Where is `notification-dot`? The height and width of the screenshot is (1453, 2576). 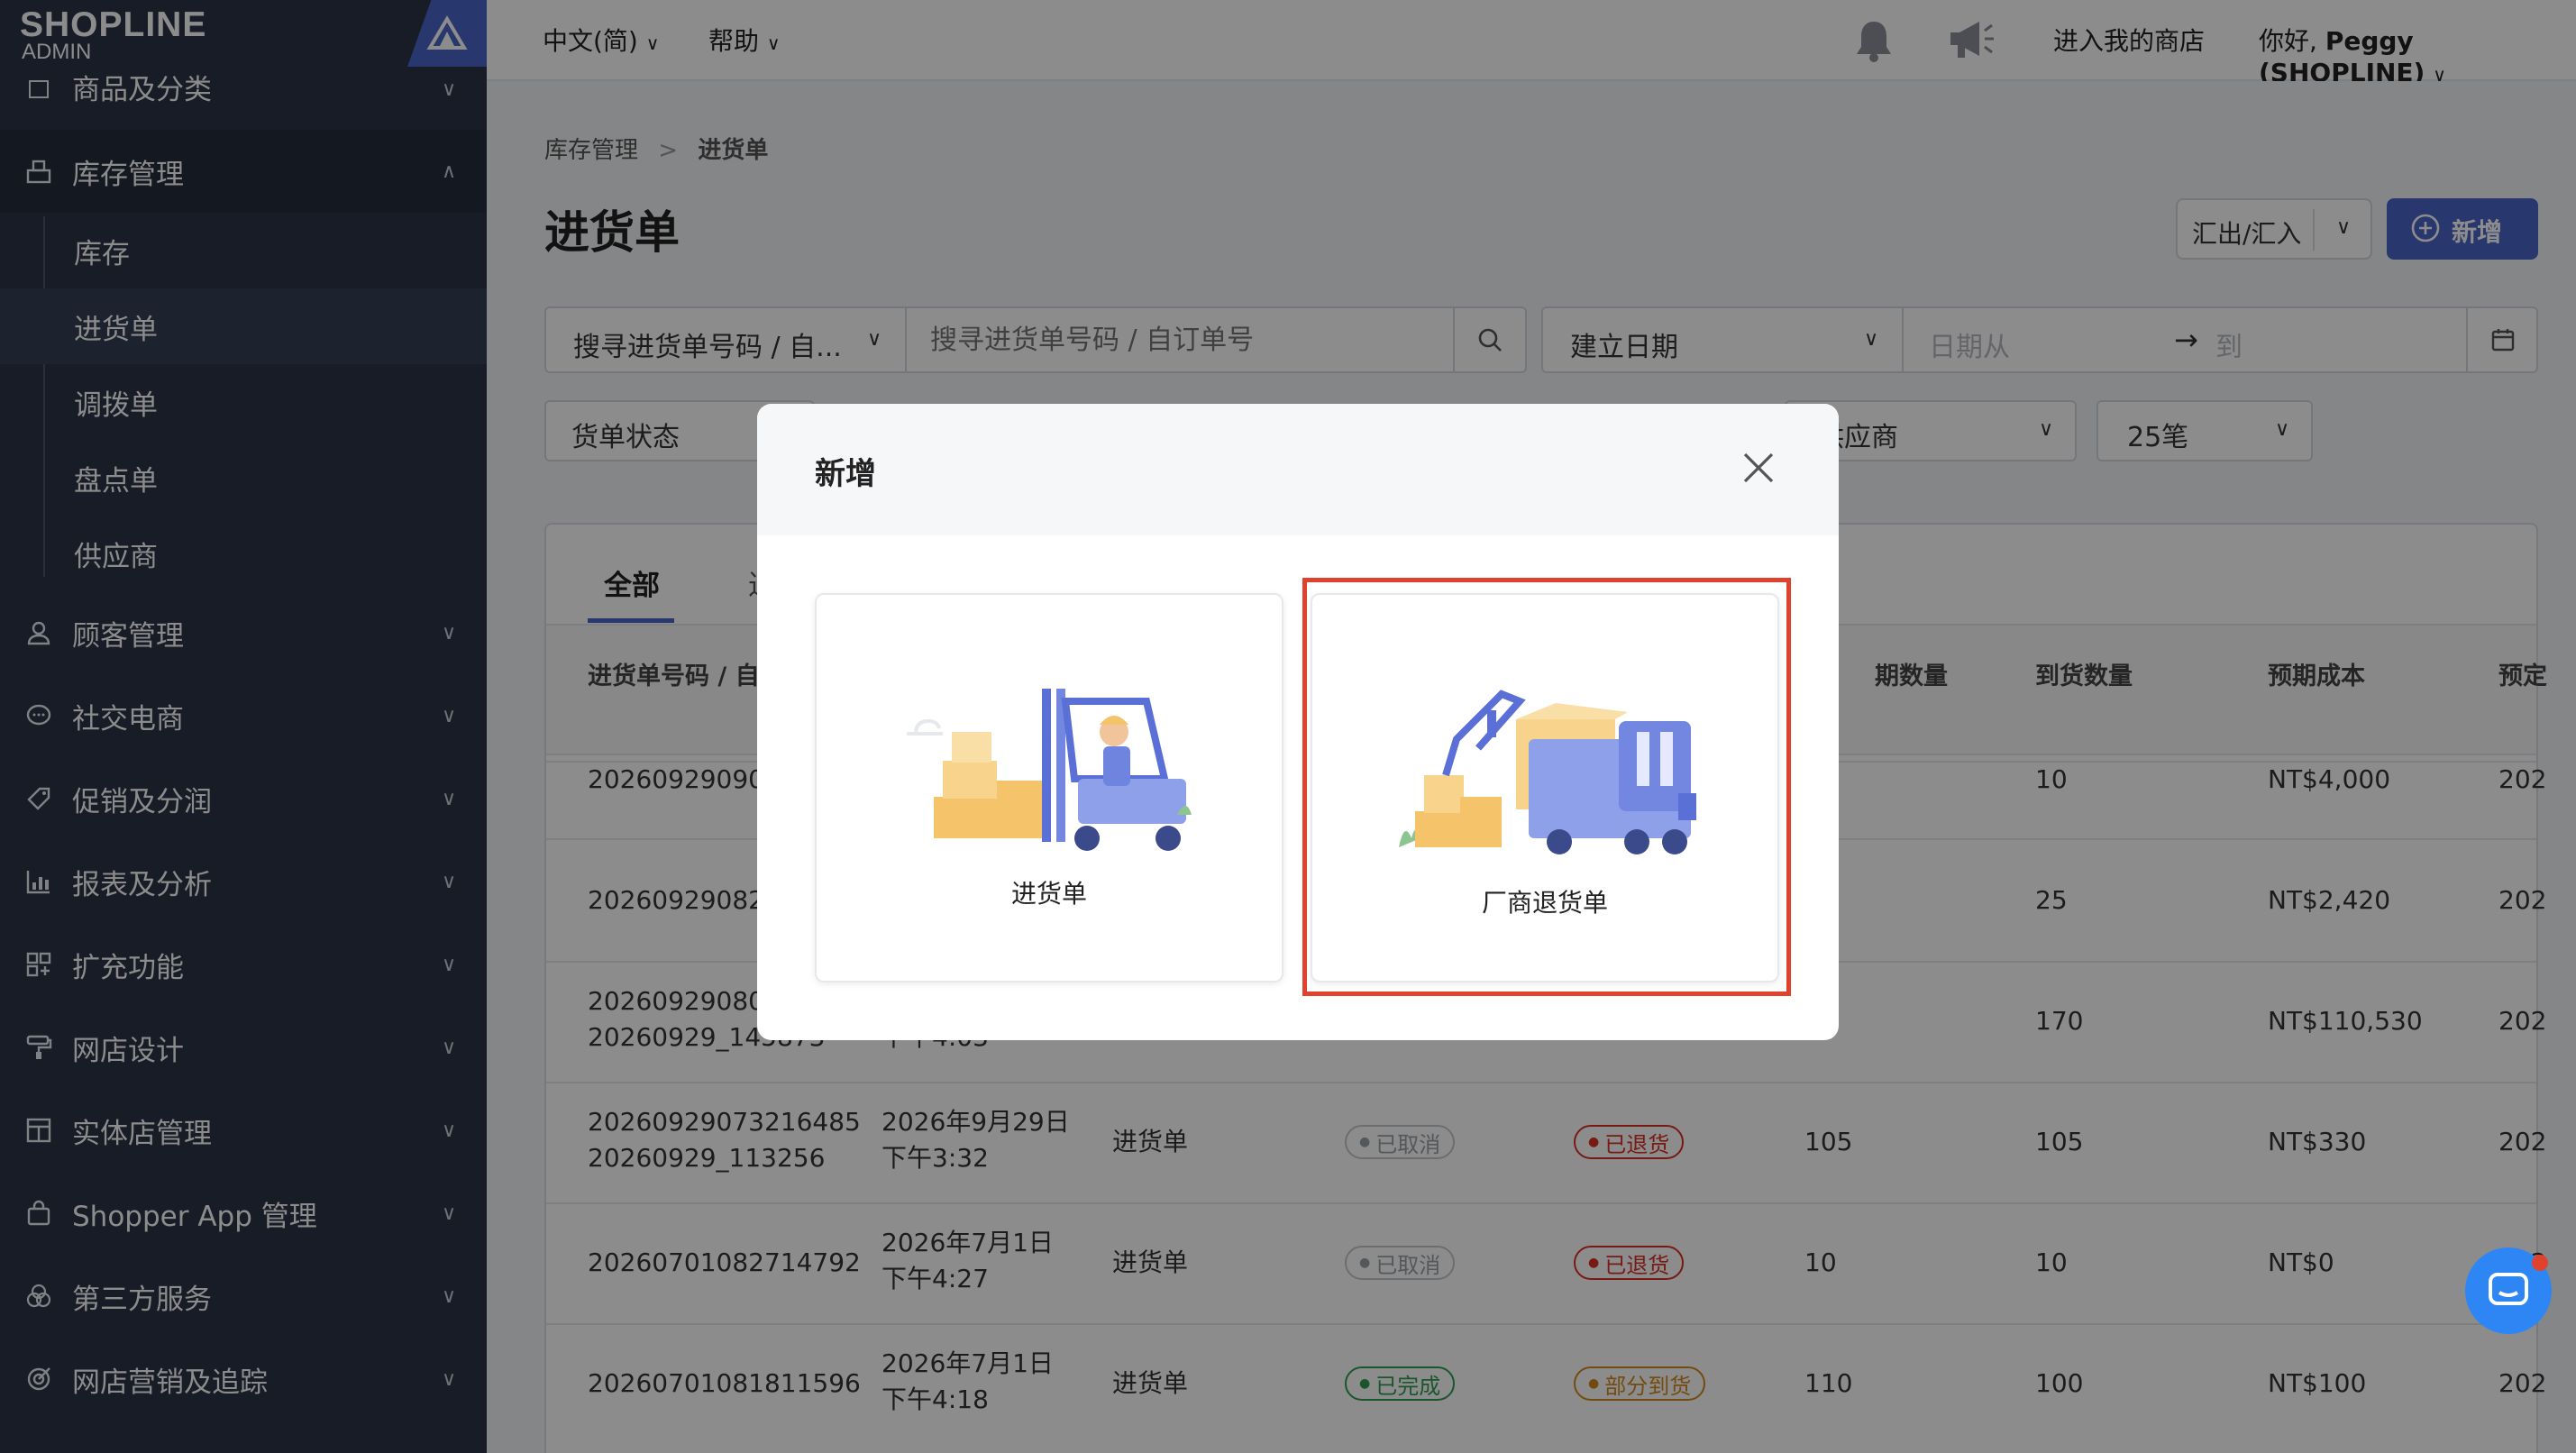 notification-dot is located at coordinates (2540, 1263).